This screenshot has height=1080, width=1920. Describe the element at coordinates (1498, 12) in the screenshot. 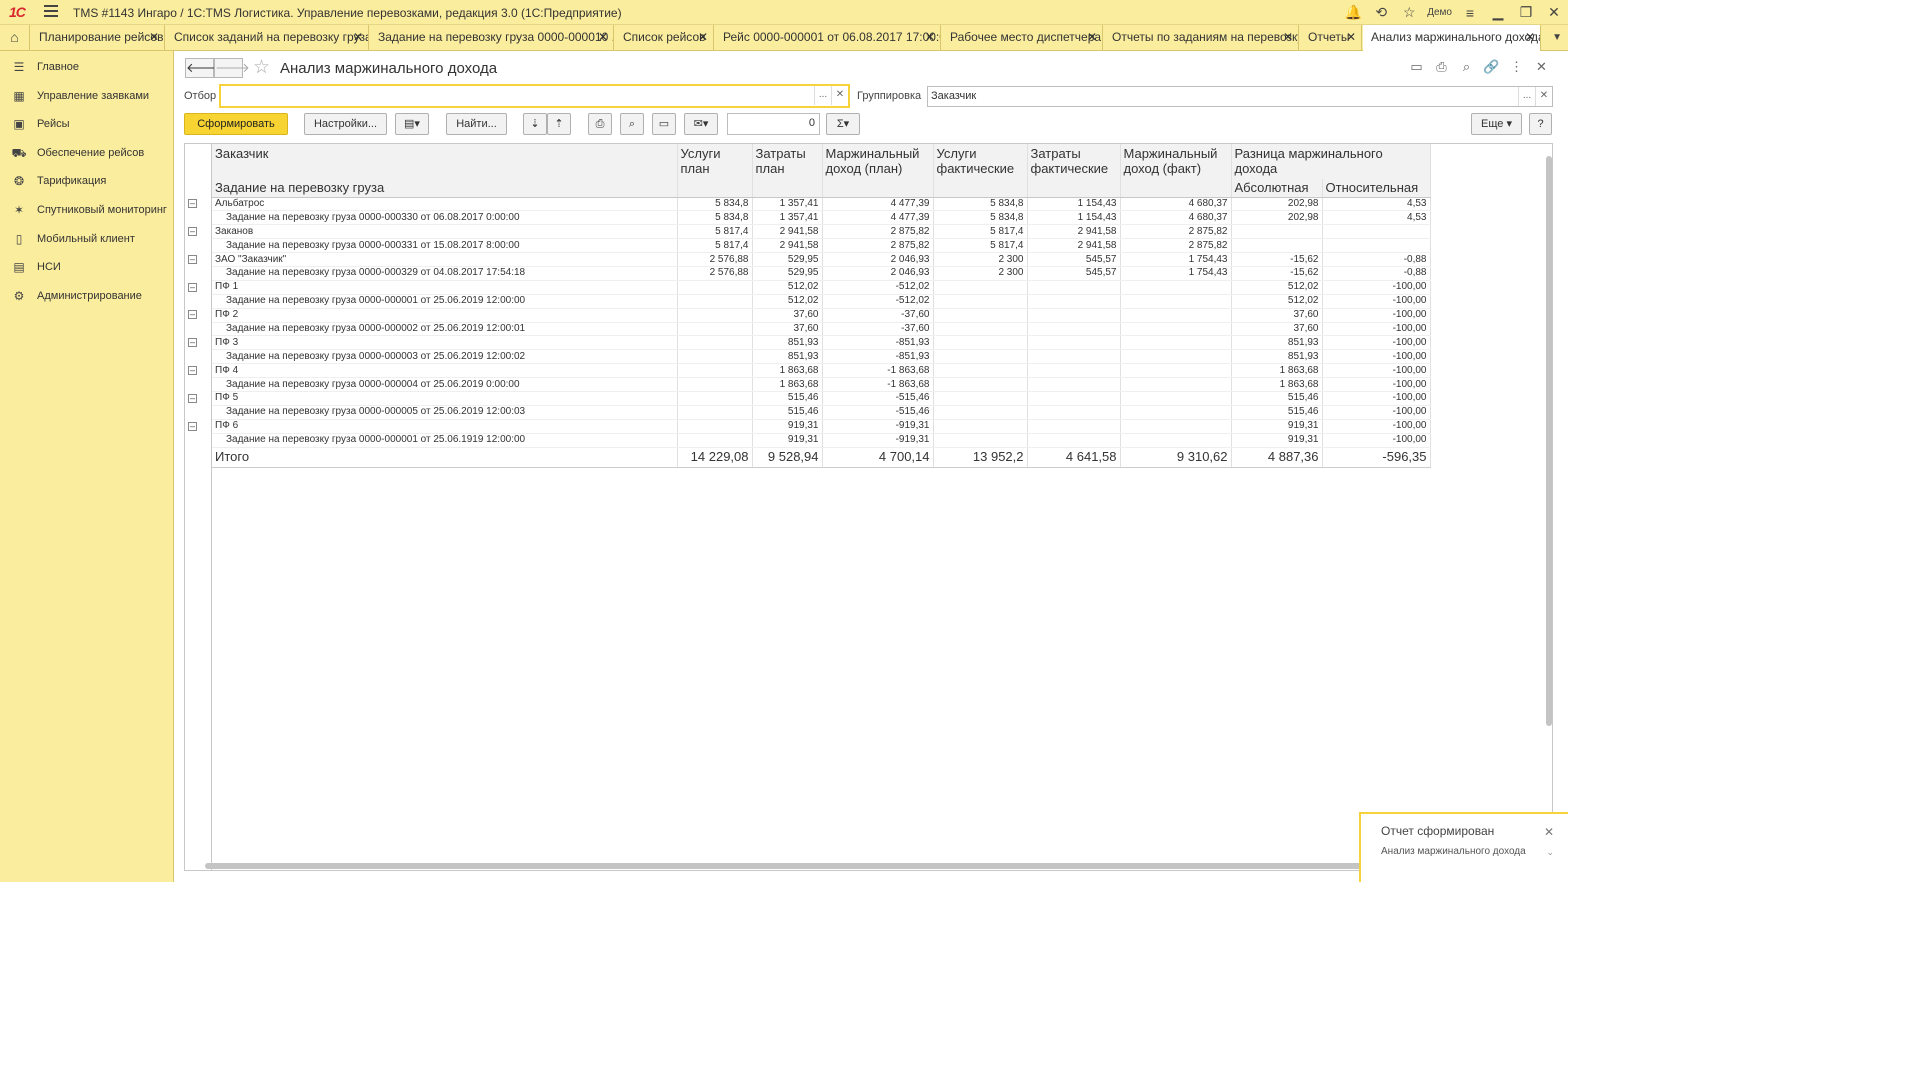

I see `minimize-icon: ▁` at that location.